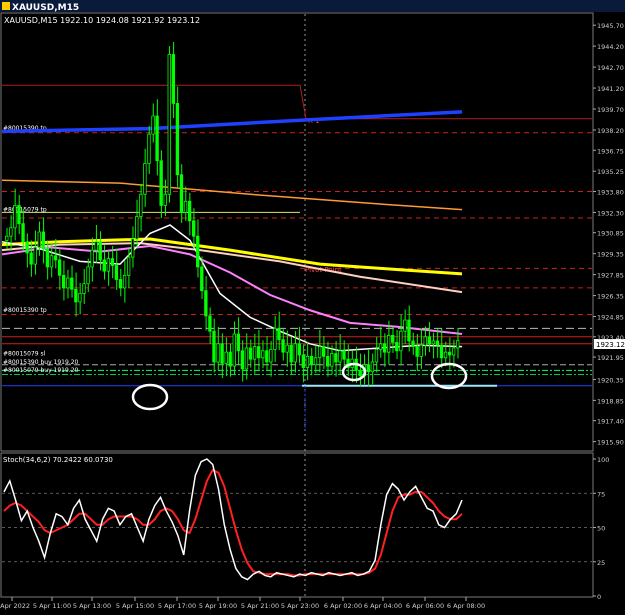 Image resolution: width=625 pixels, height=615 pixels. What do you see at coordinates (52, 606) in the screenshot?
I see `x-tick-label: 5 Apr 11:00` at bounding box center [52, 606].